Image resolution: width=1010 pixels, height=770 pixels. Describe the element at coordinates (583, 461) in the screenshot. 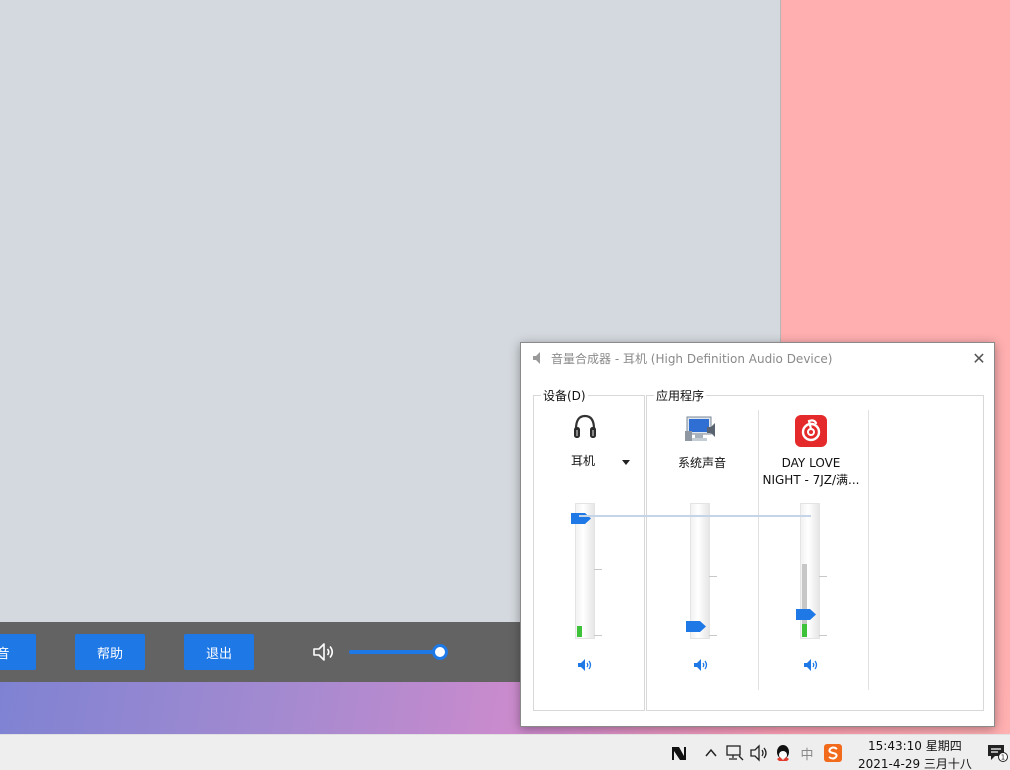

I see `device-name: 耳机` at that location.